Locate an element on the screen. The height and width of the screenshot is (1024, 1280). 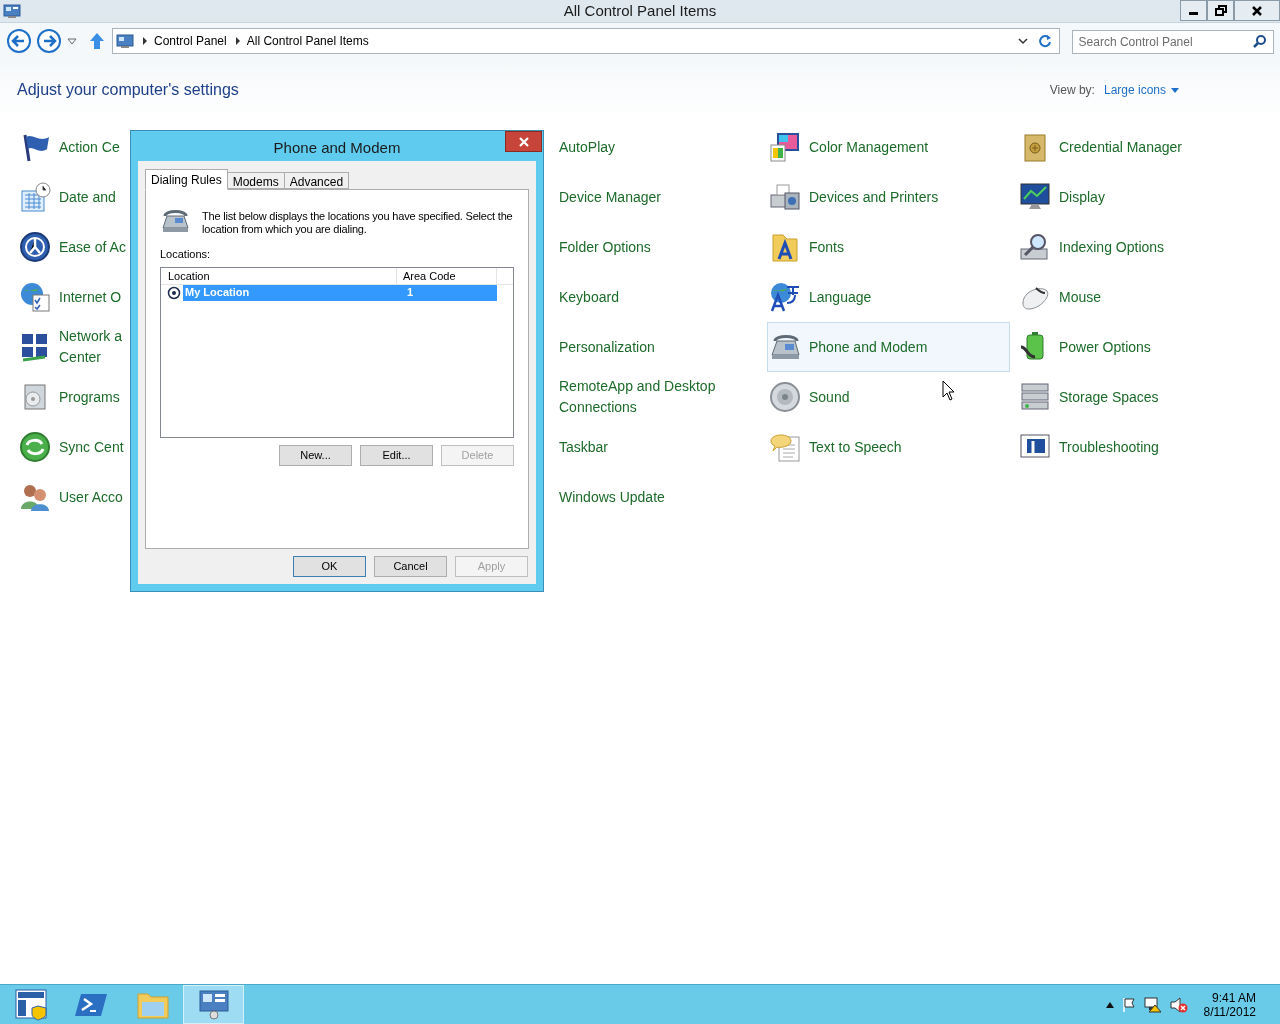
dialog-title: Phone and Modem is located at coordinates (337, 148).